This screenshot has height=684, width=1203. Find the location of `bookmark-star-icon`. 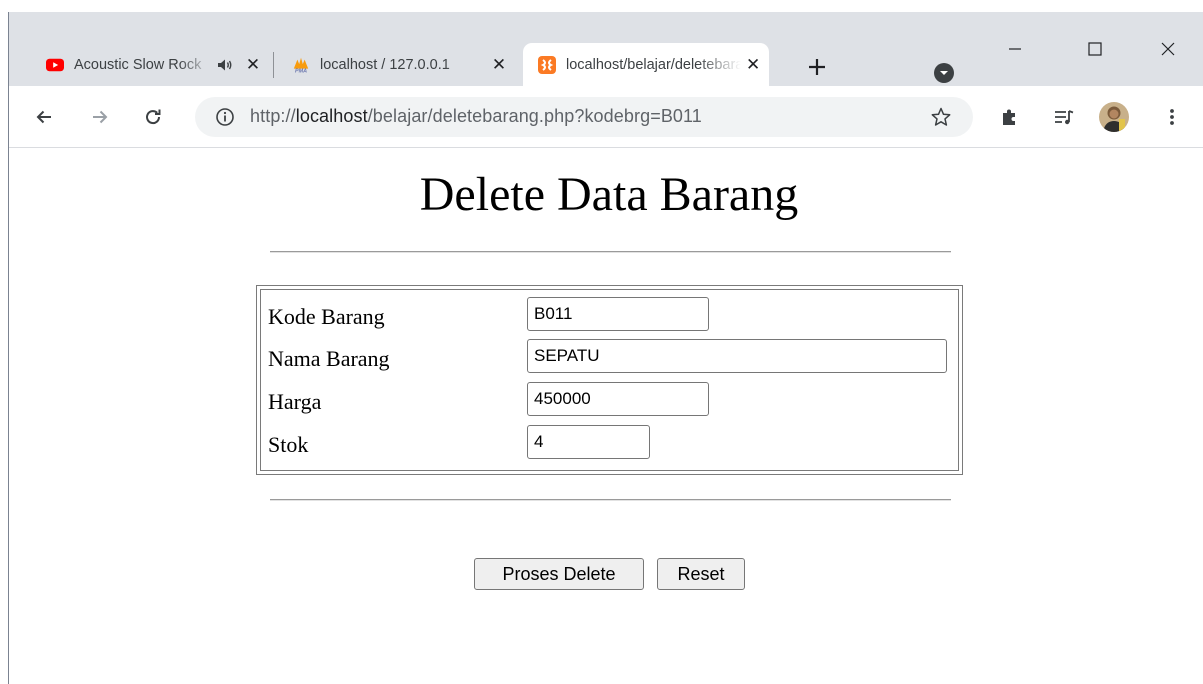

bookmark-star-icon is located at coordinates (941, 117).